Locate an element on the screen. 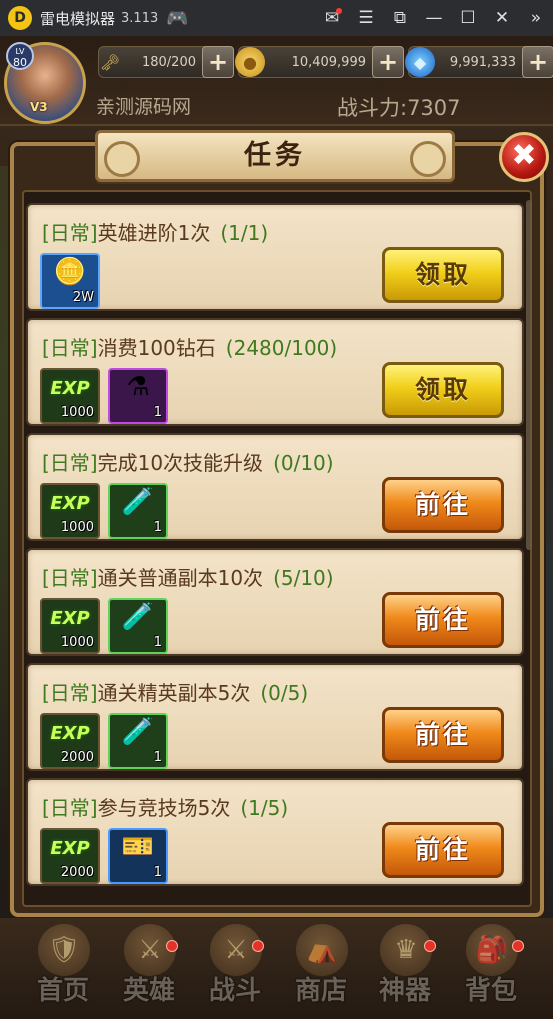 The height and width of the screenshot is (1019, 553). nav-label: 背包 is located at coordinates (490, 991).